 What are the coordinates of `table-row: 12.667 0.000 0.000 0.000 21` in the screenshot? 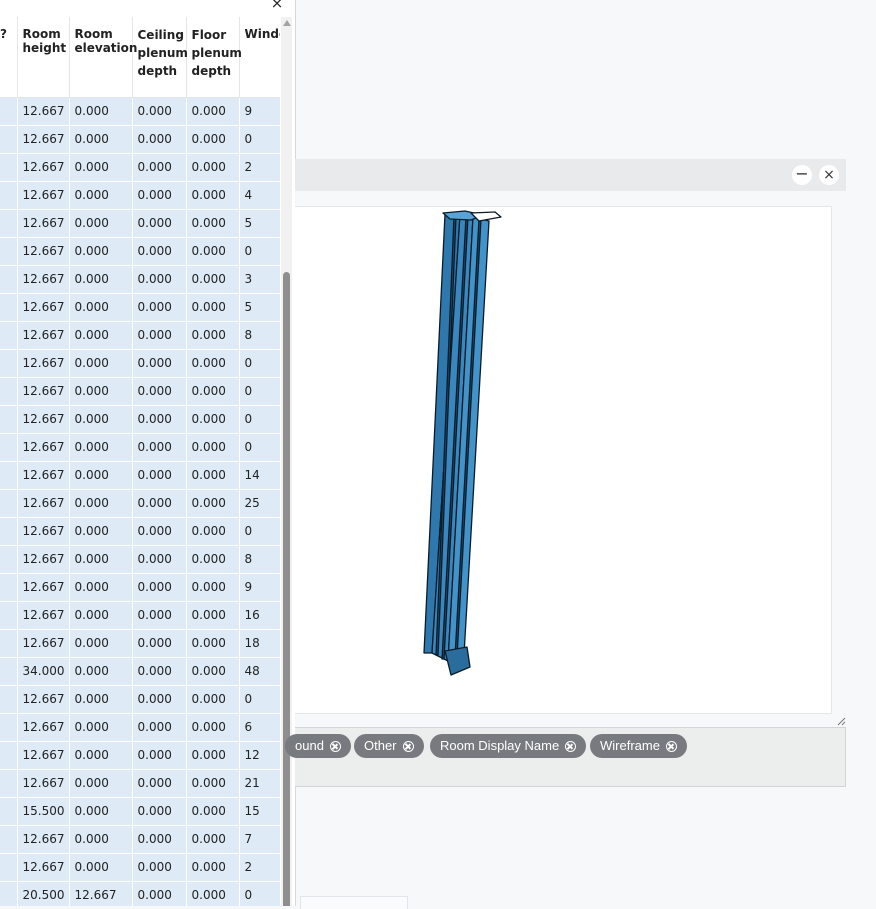 It's located at (140, 783).